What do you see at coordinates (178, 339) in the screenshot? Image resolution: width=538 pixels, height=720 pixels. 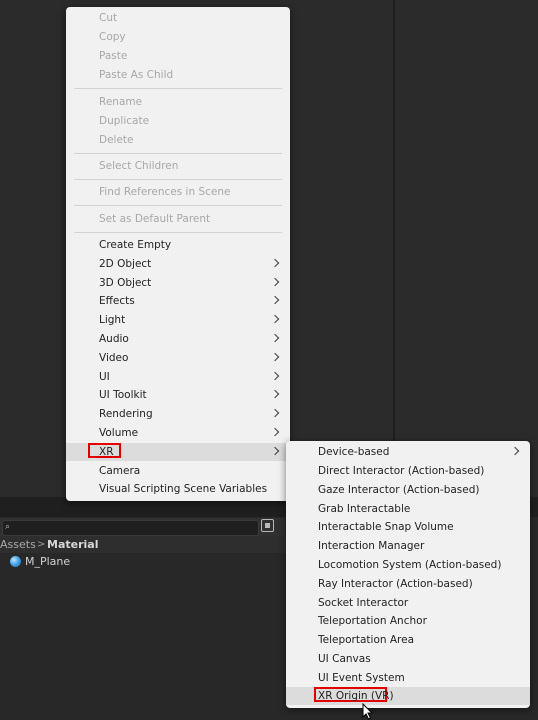 I see `menu-item-audio: Audio` at bounding box center [178, 339].